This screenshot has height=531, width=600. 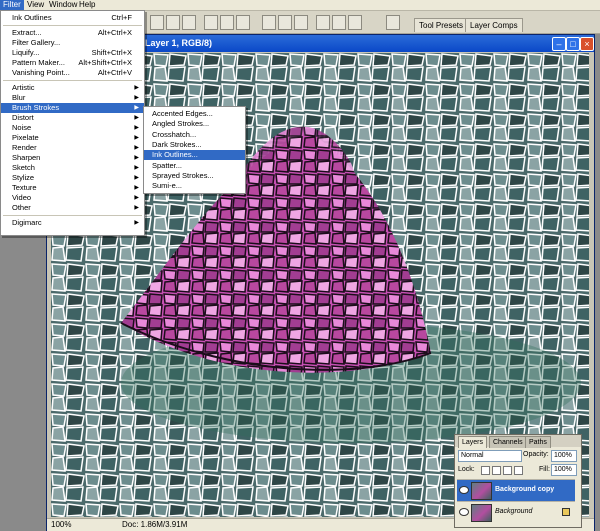 What do you see at coordinates (72, 188) in the screenshot?
I see `filter-menu-item: Texture ▶` at bounding box center [72, 188].